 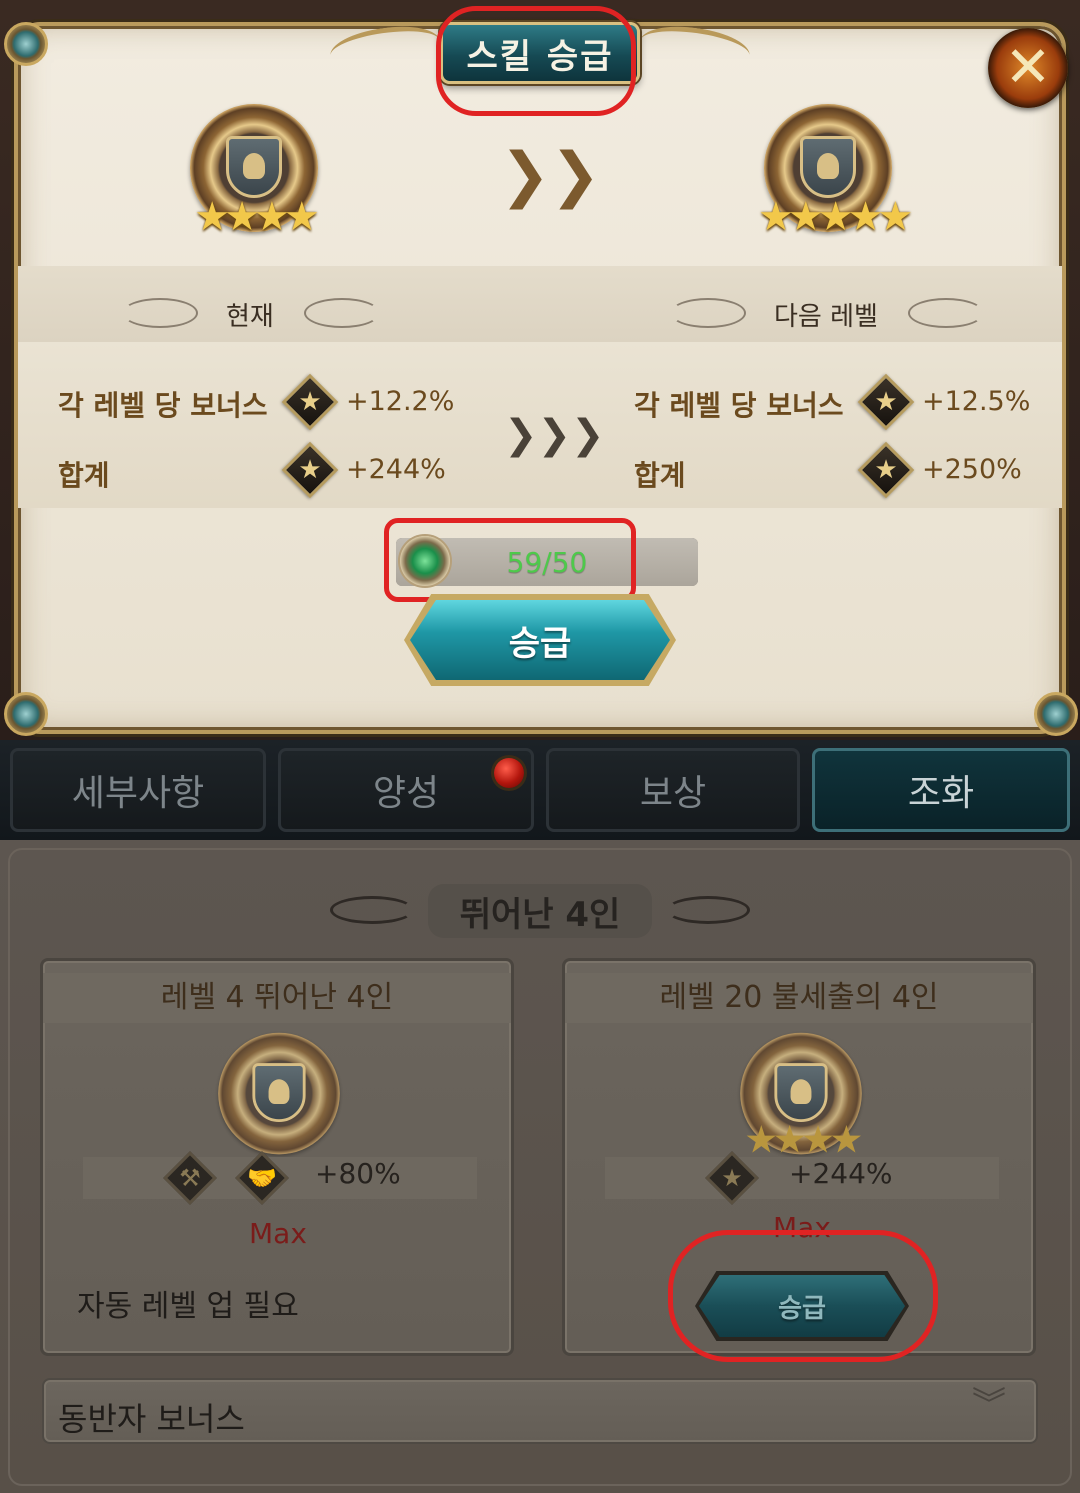 What do you see at coordinates (163, 405) in the screenshot?
I see `current-bonus-label: 각 레벨 당 보너스` at bounding box center [163, 405].